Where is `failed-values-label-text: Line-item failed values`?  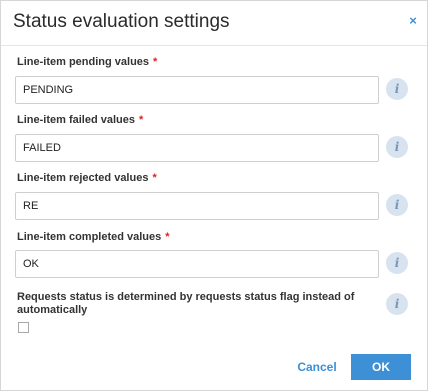 failed-values-label-text: Line-item failed values is located at coordinates (76, 120).